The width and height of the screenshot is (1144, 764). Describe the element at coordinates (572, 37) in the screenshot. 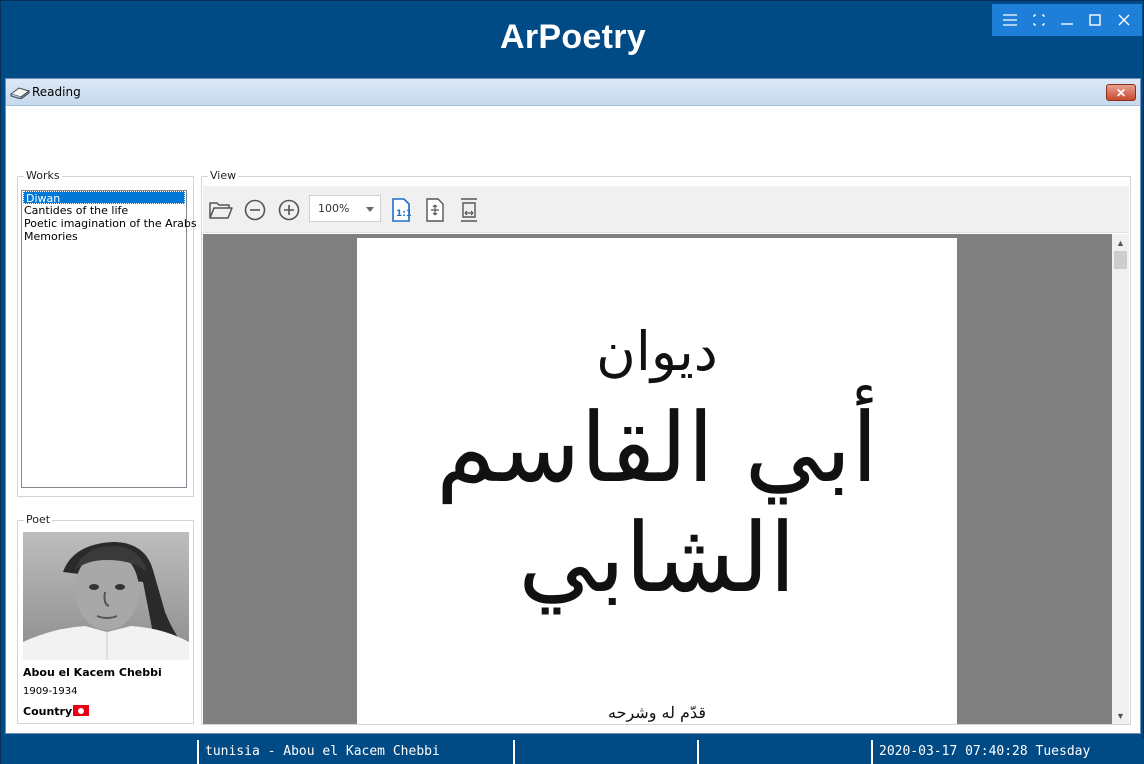

I see `app-title: ArPoetry` at that location.